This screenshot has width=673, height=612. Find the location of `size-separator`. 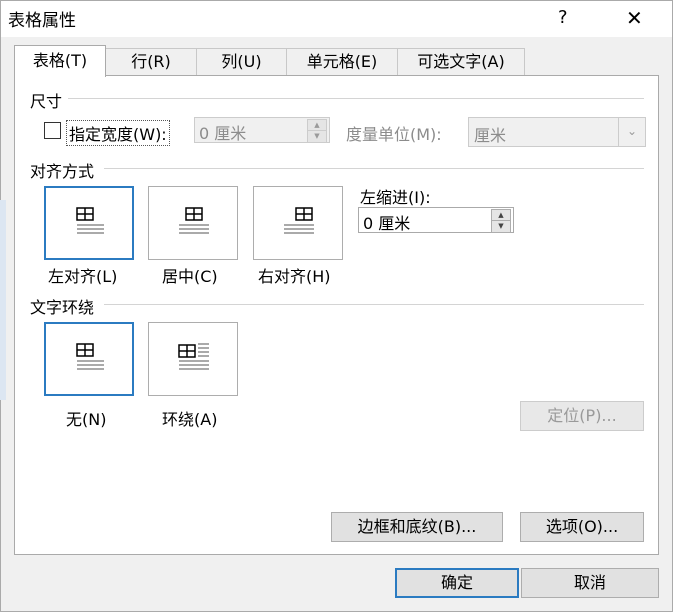

size-separator is located at coordinates (356, 98).